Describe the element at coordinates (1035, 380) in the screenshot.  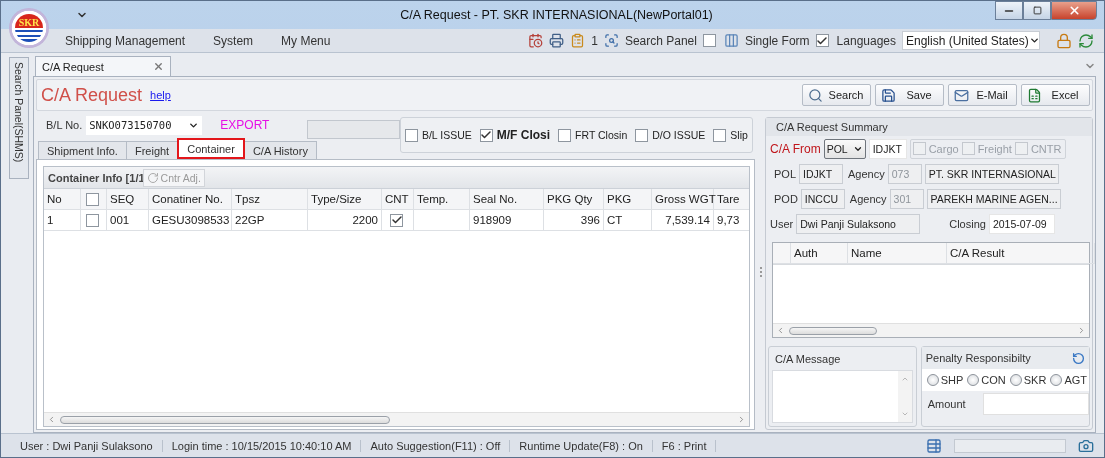
I see `radio-label: SKR` at that location.